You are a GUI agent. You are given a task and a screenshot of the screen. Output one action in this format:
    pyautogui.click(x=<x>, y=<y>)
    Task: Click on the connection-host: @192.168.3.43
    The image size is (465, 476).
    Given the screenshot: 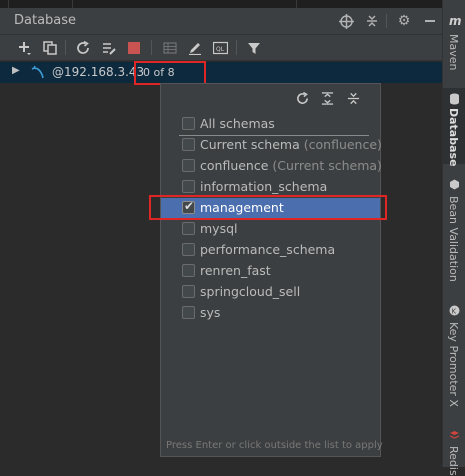 What is the action you would take?
    pyautogui.click(x=98, y=72)
    